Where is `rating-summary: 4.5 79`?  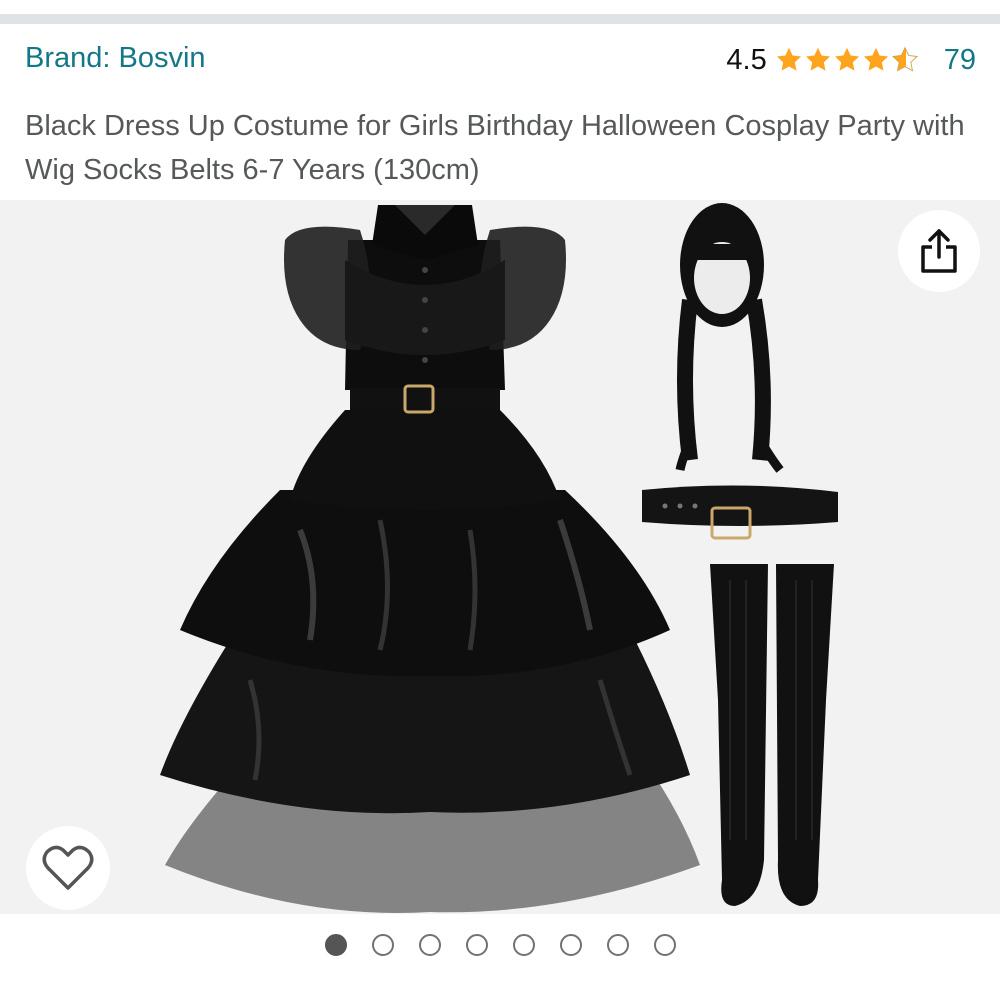
rating-summary: 4.5 79 is located at coordinates (851, 60).